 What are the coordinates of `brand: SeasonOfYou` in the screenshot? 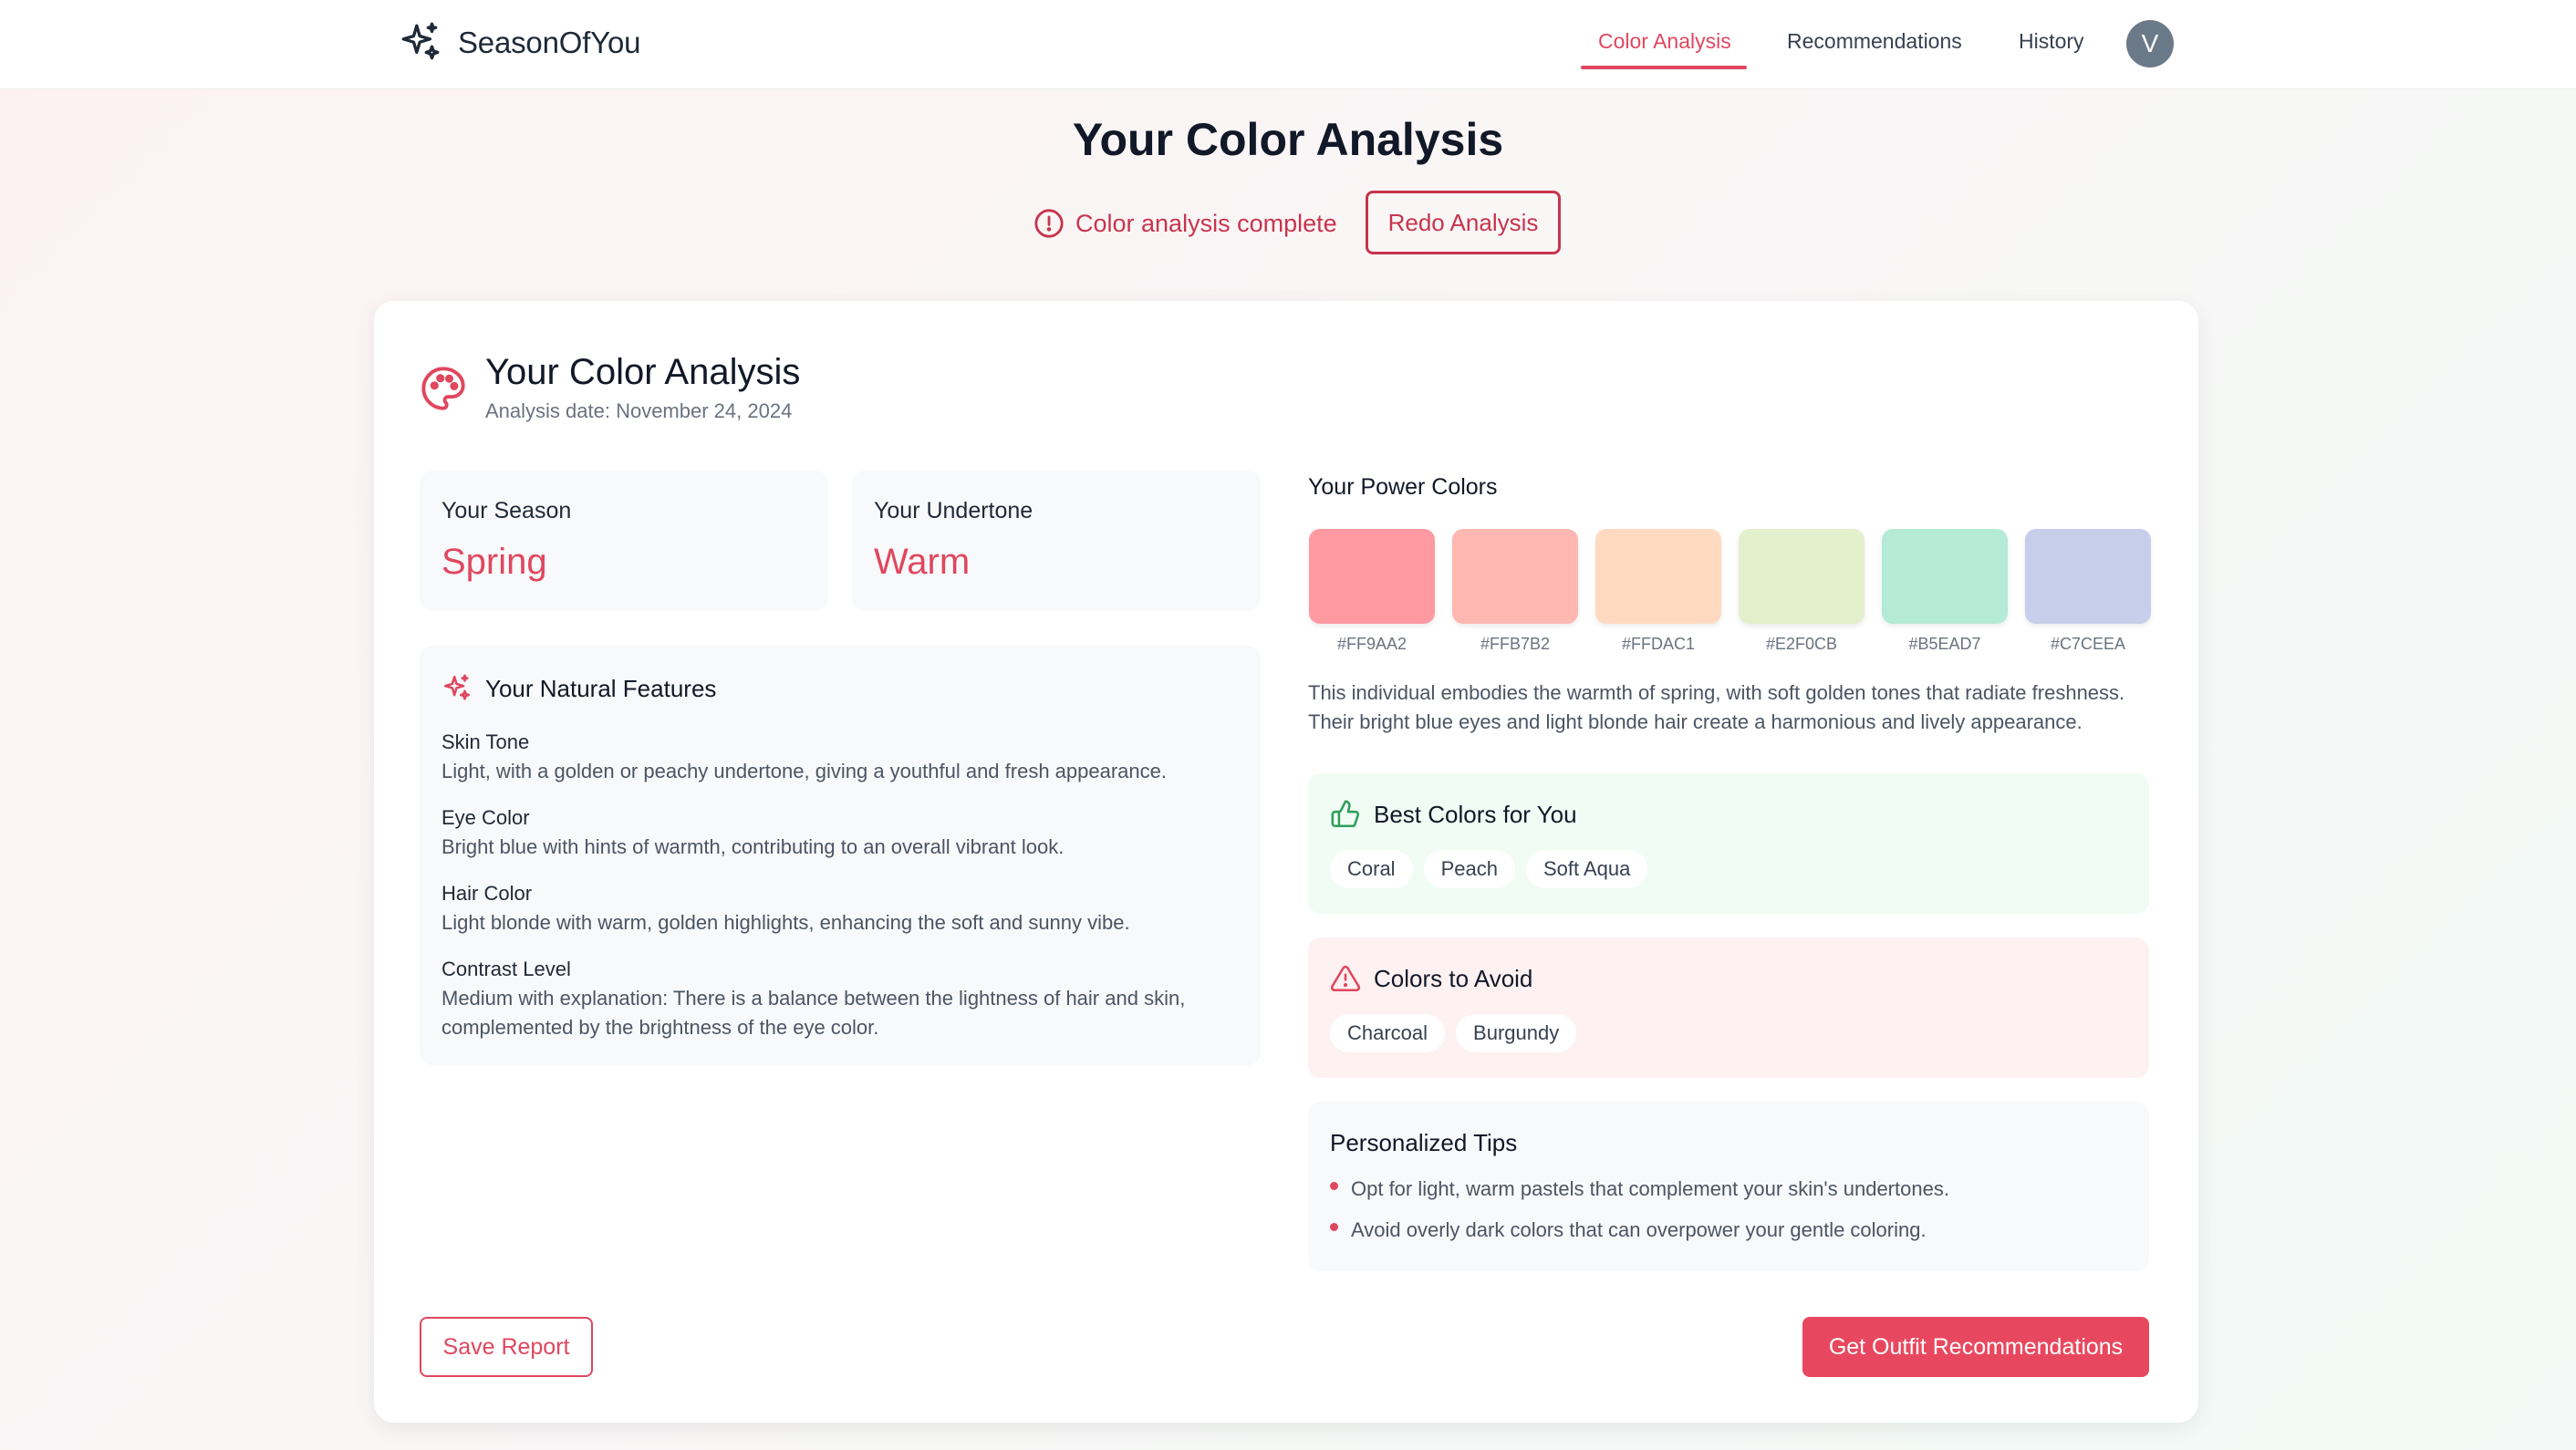 It's located at (519, 43).